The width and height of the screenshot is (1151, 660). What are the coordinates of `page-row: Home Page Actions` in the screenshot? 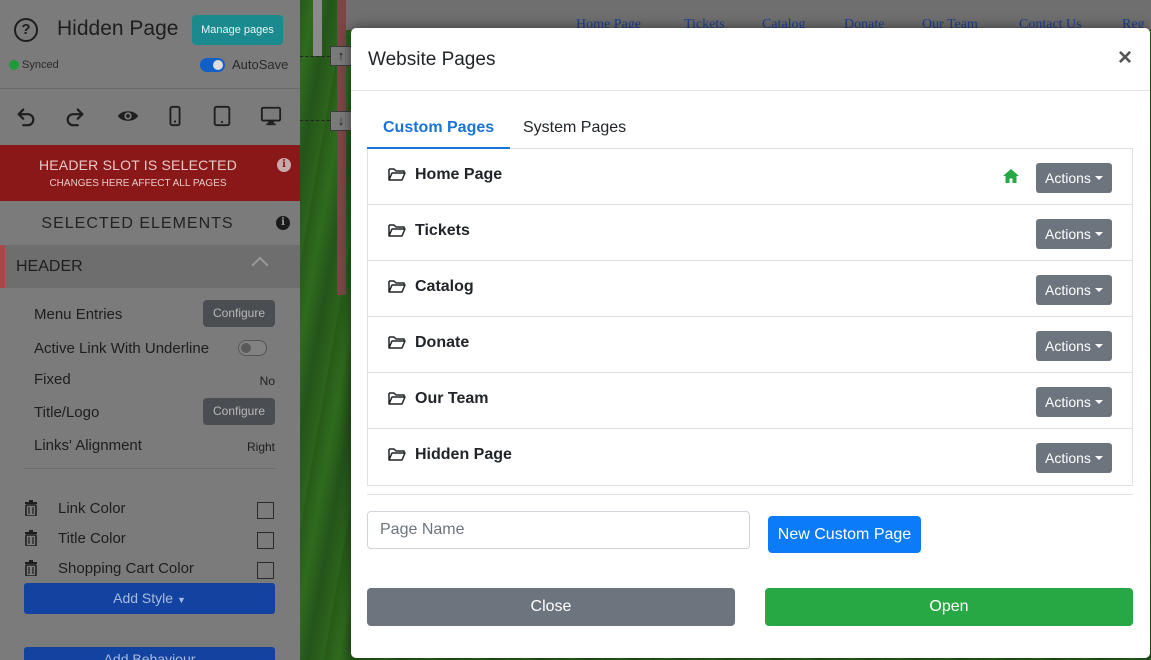 It's located at (750, 177).